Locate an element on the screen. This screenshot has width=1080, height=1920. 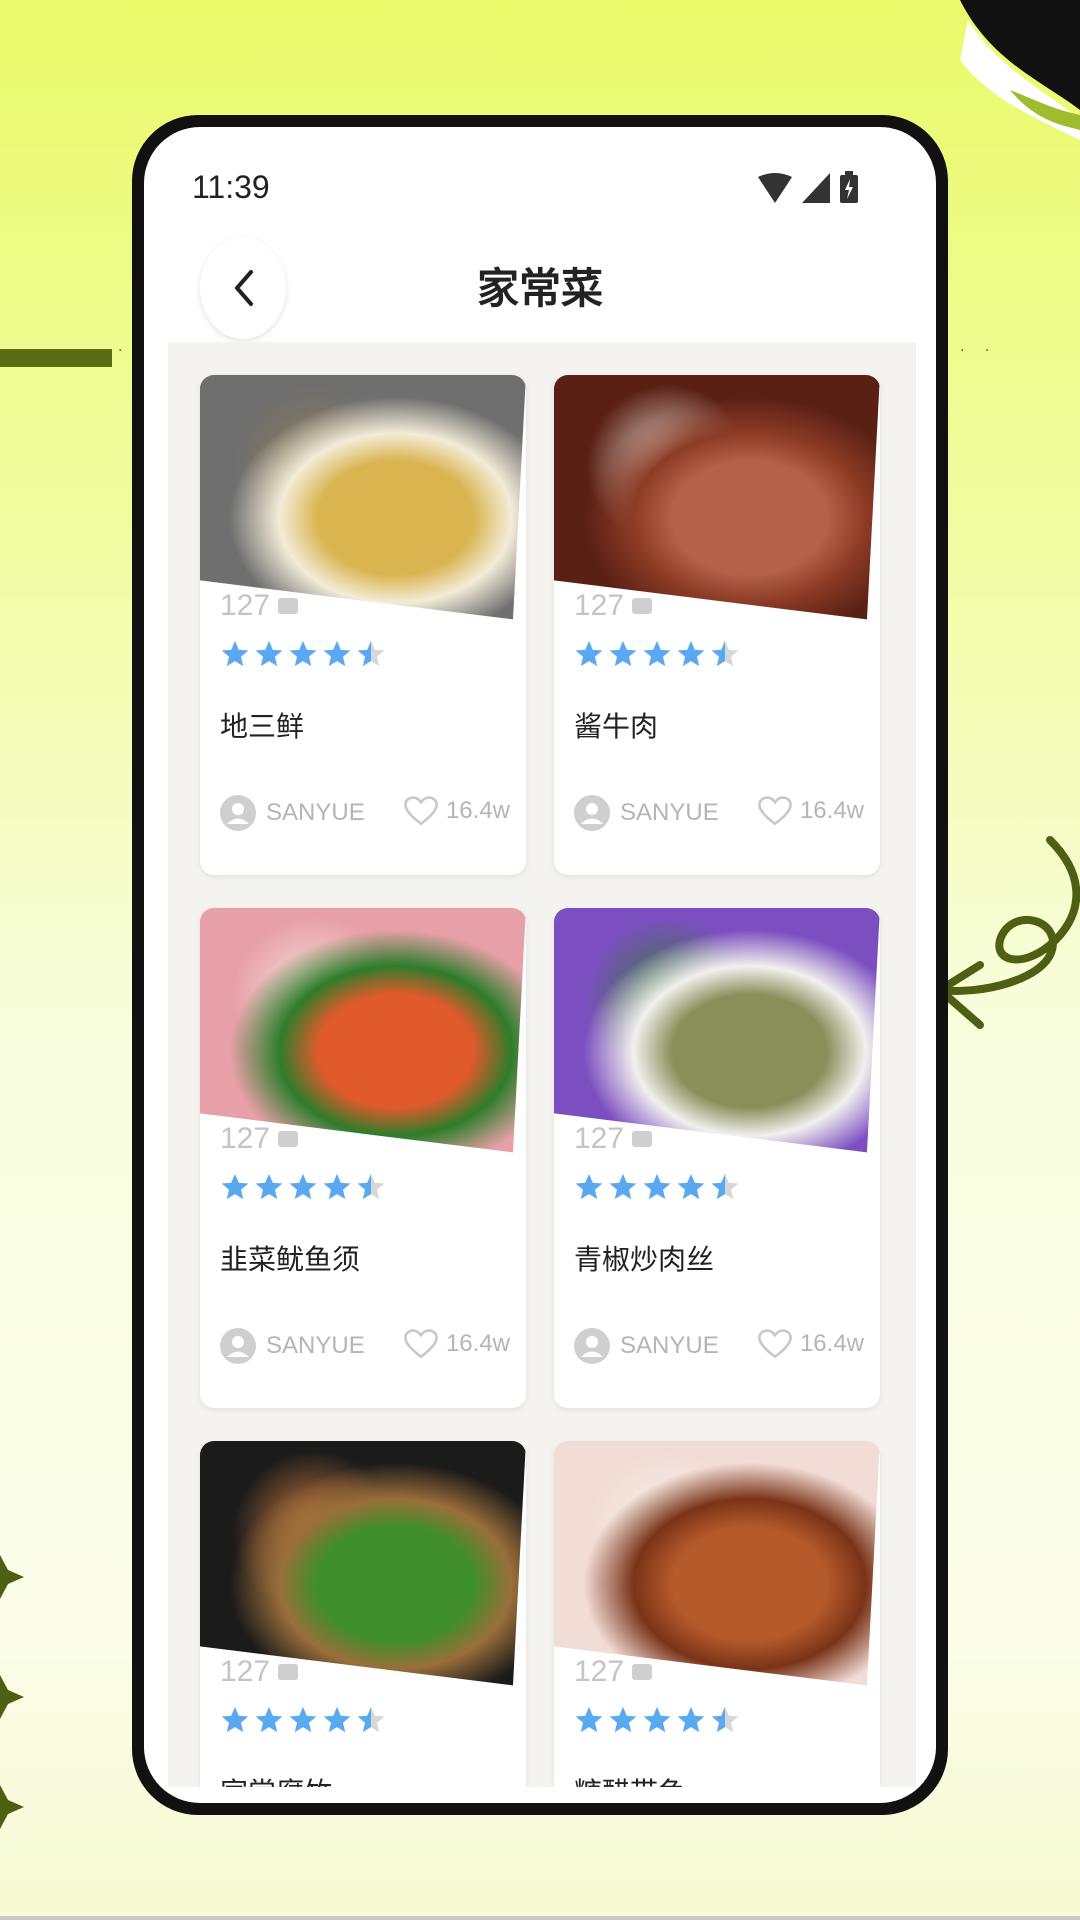
dish-name: 地三鲜 is located at coordinates (262, 725).